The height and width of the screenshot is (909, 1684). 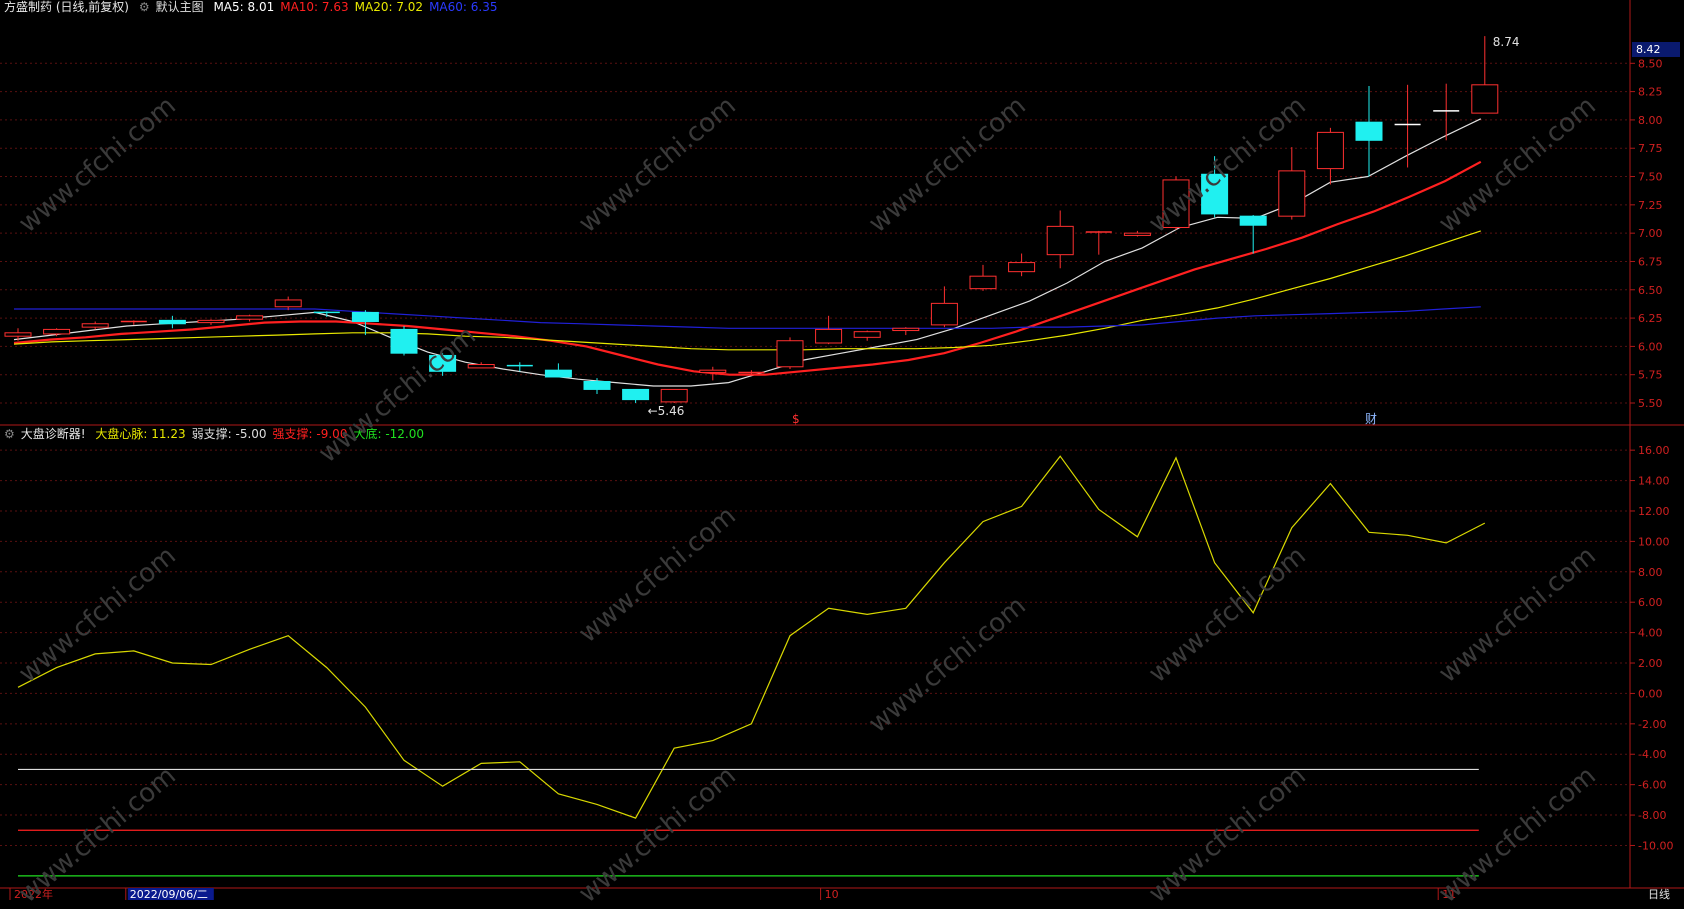 What do you see at coordinates (33, 893) in the screenshot?
I see `time-label: 2022年` at bounding box center [33, 893].